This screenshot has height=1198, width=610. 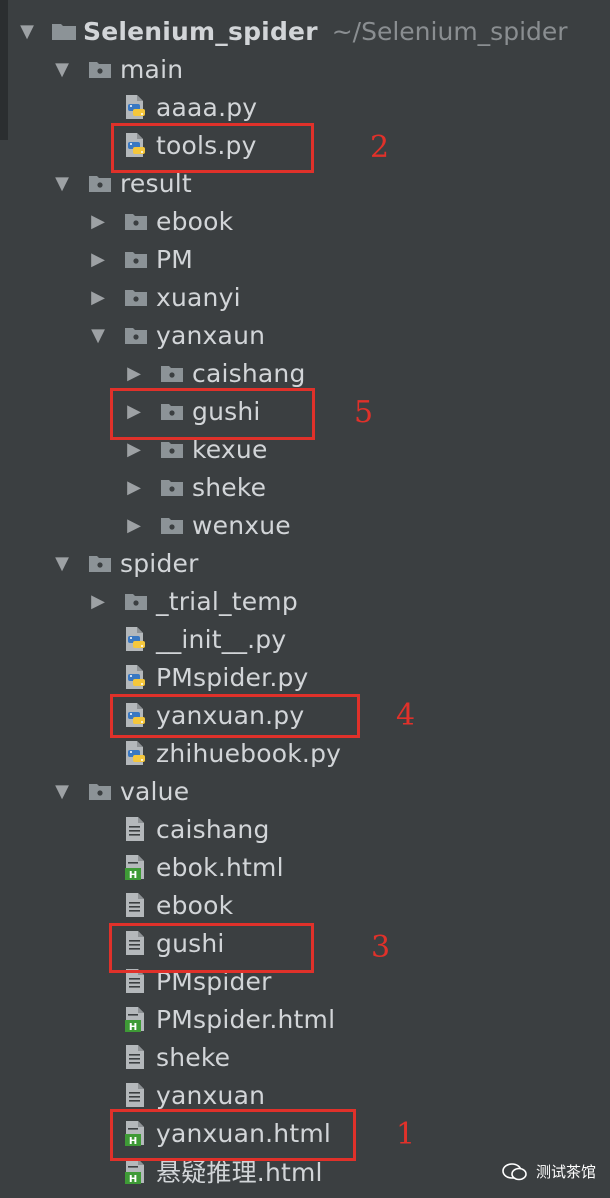 I want to click on file-row: aaaa.py, so click(x=128, y=107).